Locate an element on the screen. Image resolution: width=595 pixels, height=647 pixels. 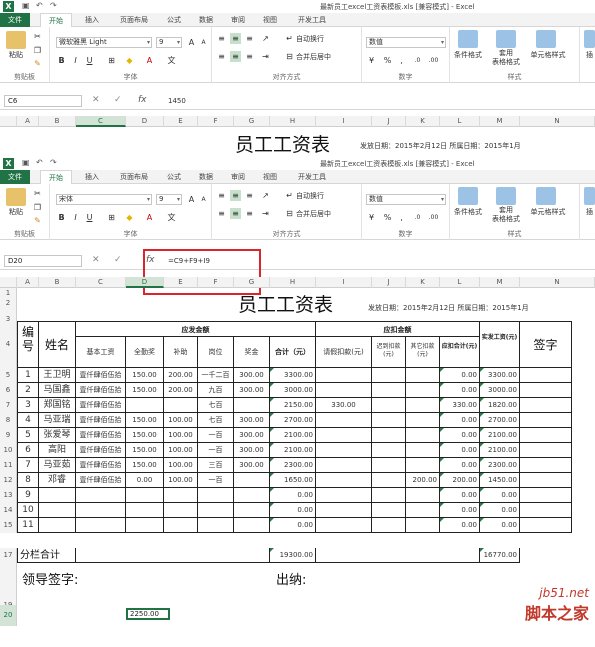
cell-deduction-total: 200.00 is located at coordinates (460, 480).